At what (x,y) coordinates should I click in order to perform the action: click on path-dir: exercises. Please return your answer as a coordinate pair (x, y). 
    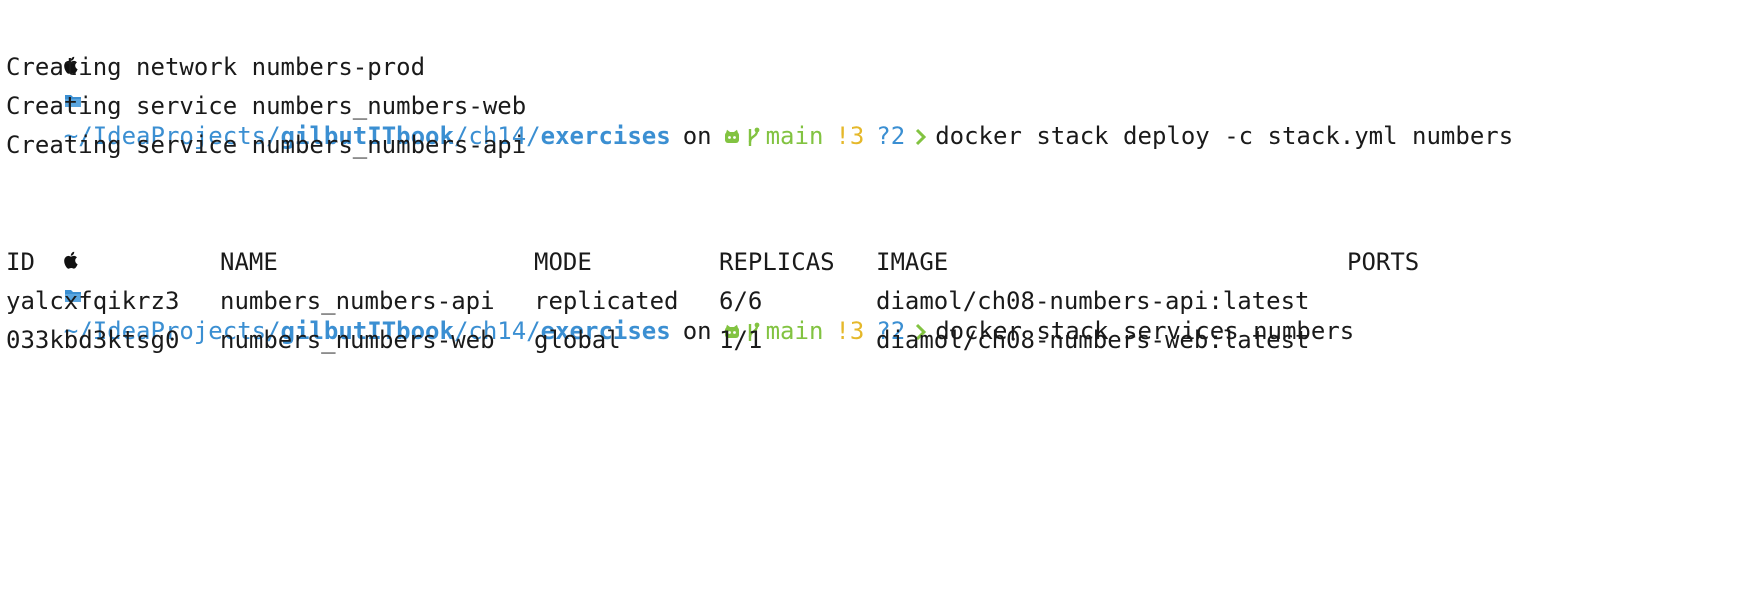
    Looking at the image, I should click on (605, 136).